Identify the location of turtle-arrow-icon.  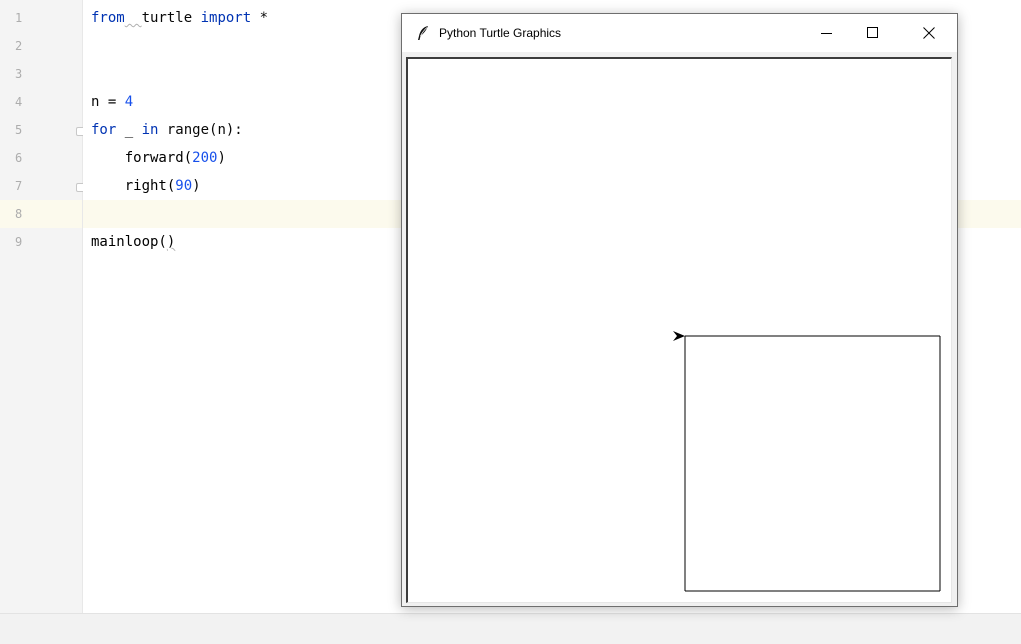
(679, 336).